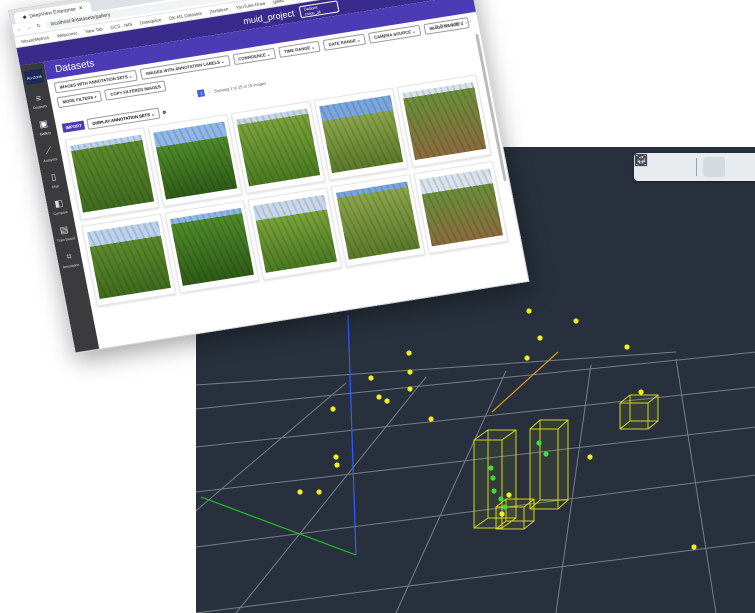 Image resolution: width=755 pixels, height=613 pixels. I want to click on bookmark-item: MouseMetrics, so click(35, 38).